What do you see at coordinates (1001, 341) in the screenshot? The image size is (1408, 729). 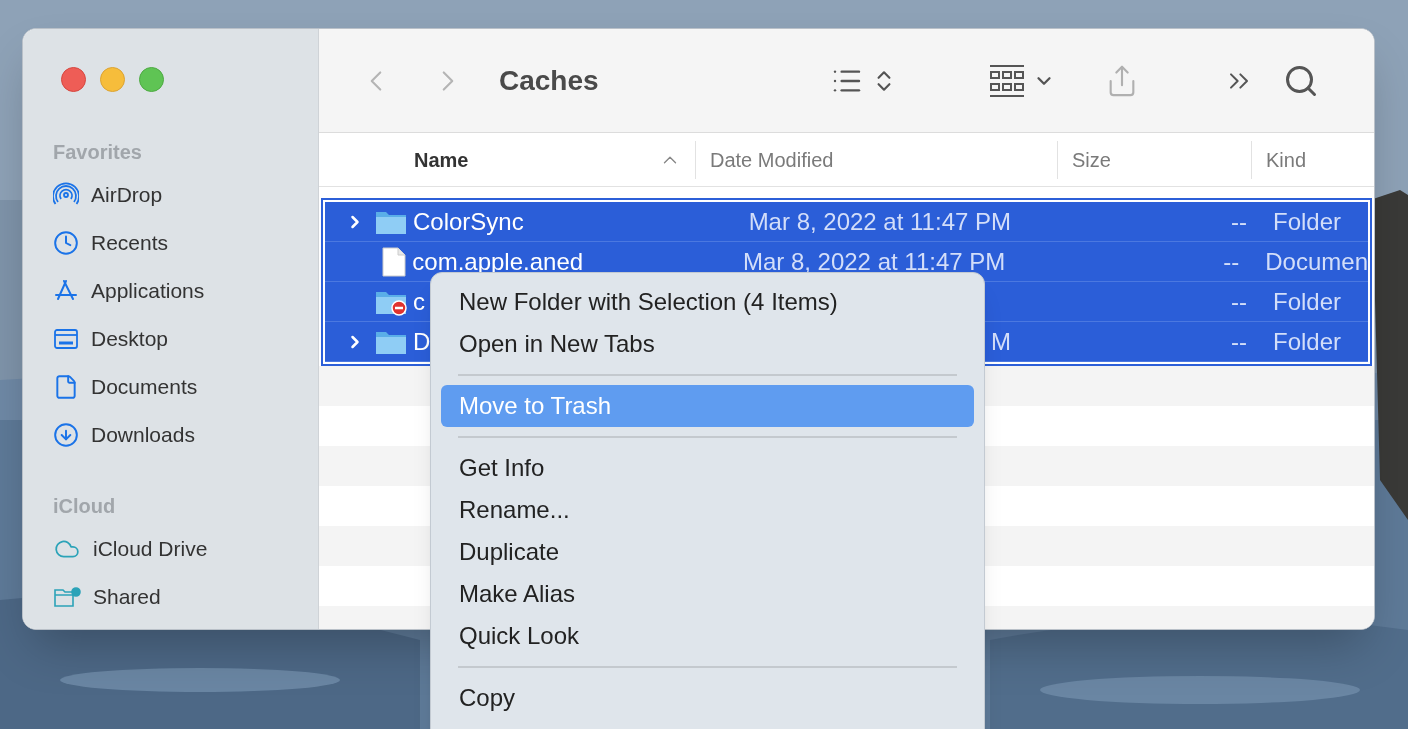 I see `date-modified: M` at bounding box center [1001, 341].